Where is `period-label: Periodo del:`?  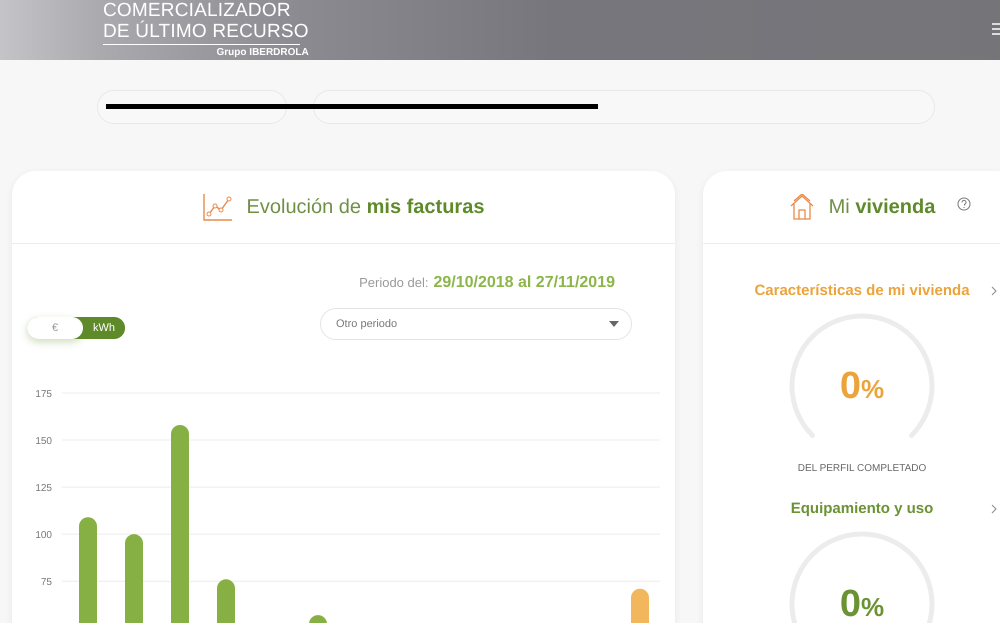
period-label: Periodo del: is located at coordinates (393, 282).